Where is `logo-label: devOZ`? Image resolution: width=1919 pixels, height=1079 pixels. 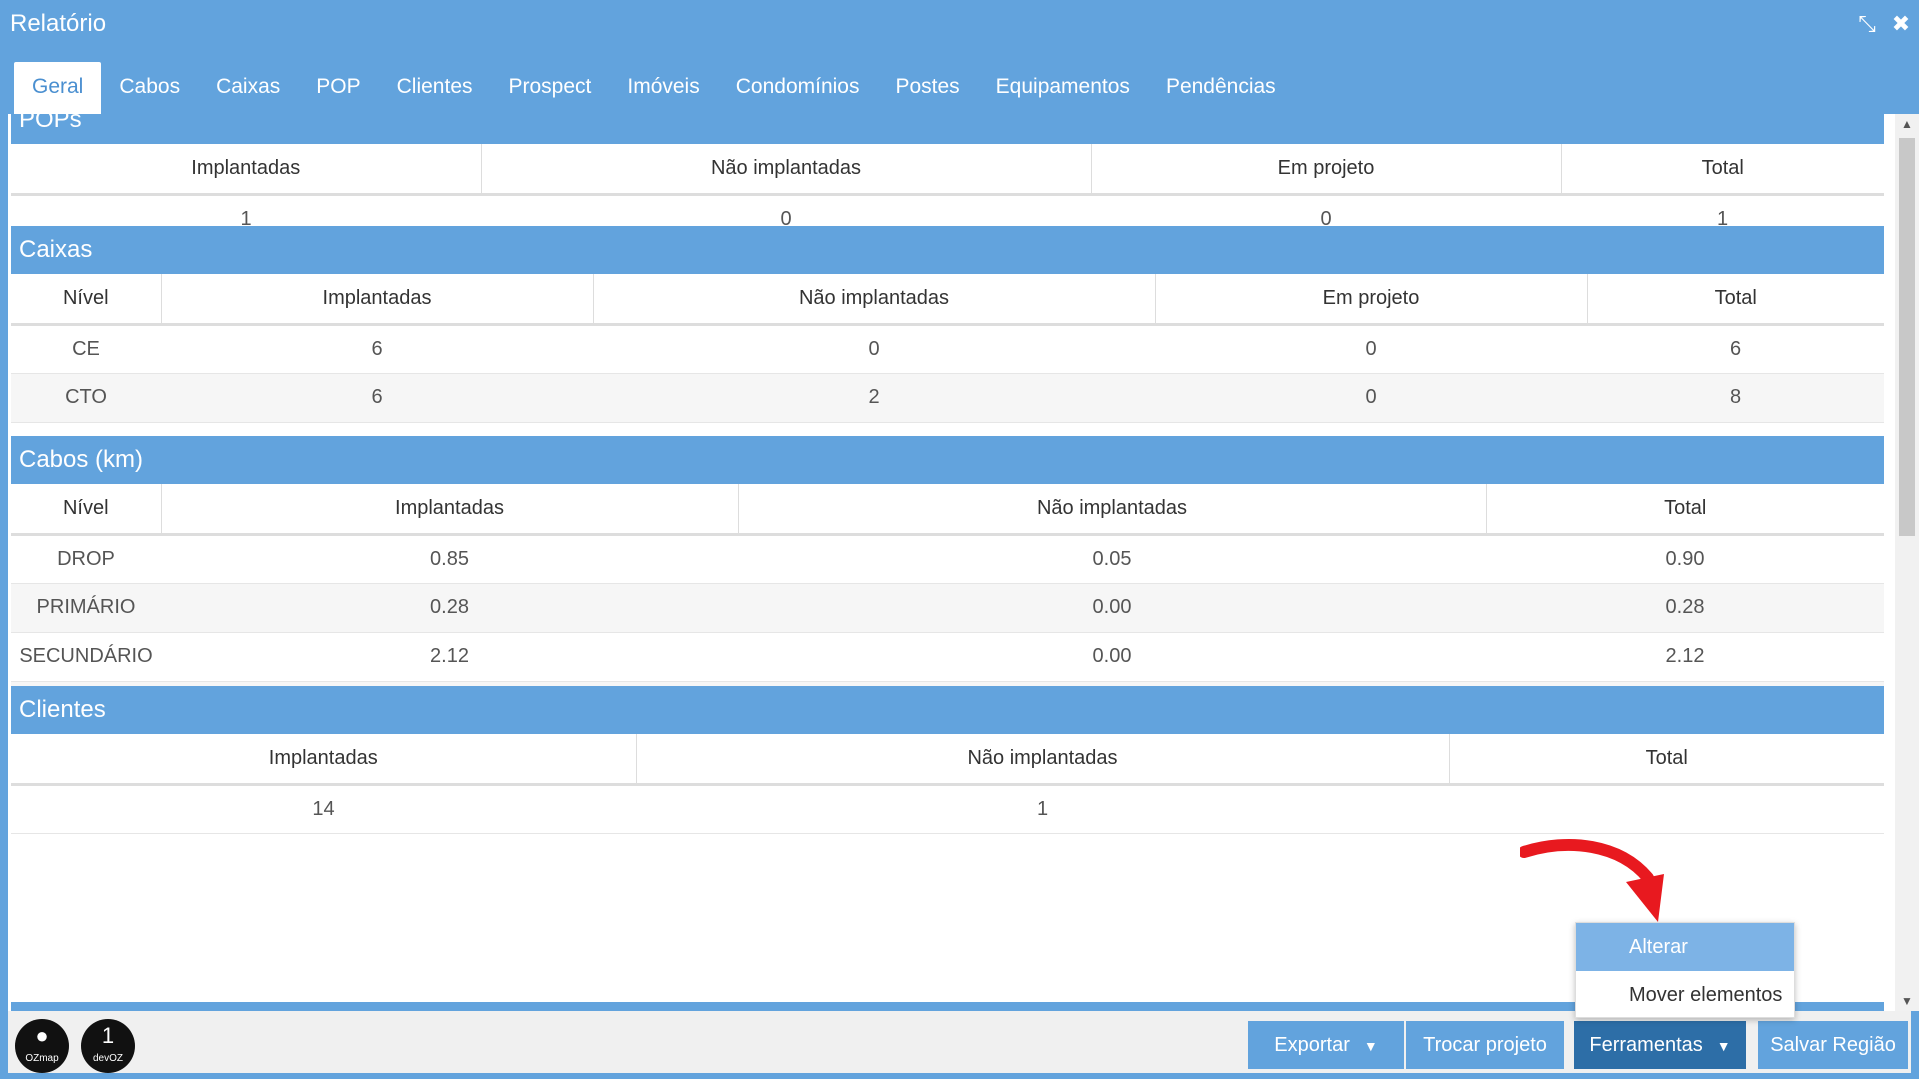
logo-label: devOZ is located at coordinates (107, 1058).